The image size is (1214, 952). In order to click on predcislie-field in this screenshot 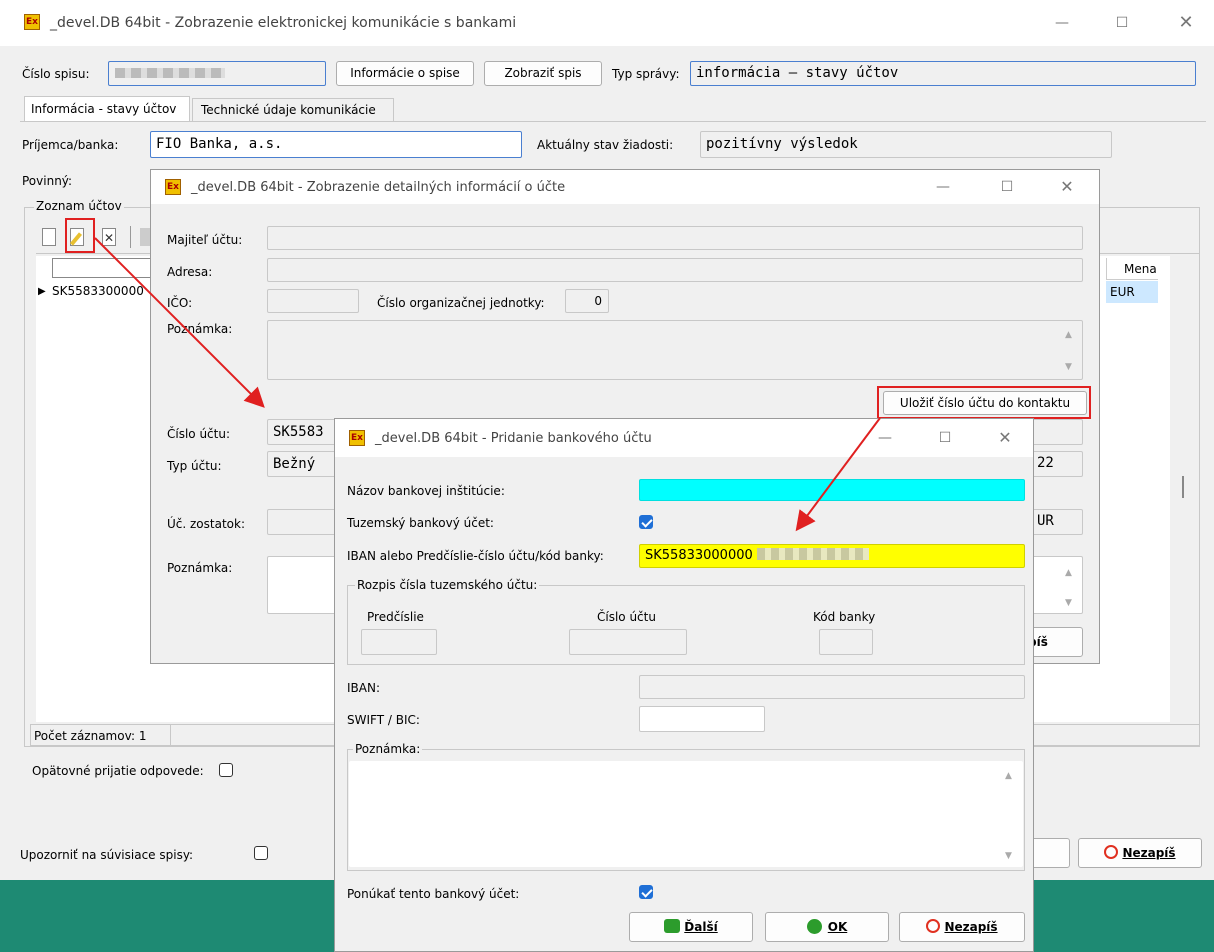, I will do `click(399, 642)`.